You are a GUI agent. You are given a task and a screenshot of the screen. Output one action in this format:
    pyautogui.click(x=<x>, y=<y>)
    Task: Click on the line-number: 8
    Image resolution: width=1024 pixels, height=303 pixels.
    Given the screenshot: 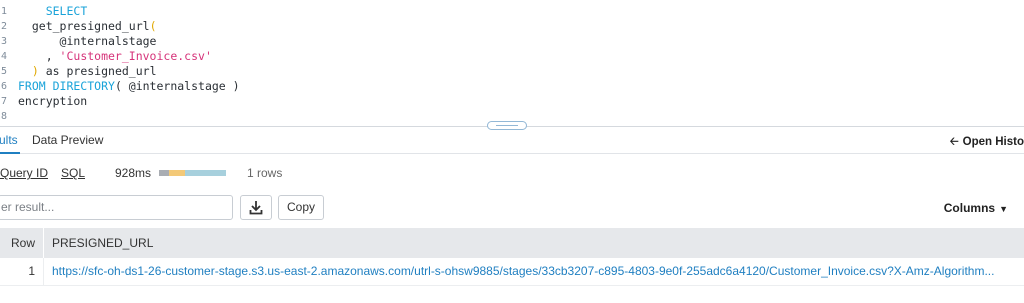 What is the action you would take?
    pyautogui.click(x=4, y=116)
    